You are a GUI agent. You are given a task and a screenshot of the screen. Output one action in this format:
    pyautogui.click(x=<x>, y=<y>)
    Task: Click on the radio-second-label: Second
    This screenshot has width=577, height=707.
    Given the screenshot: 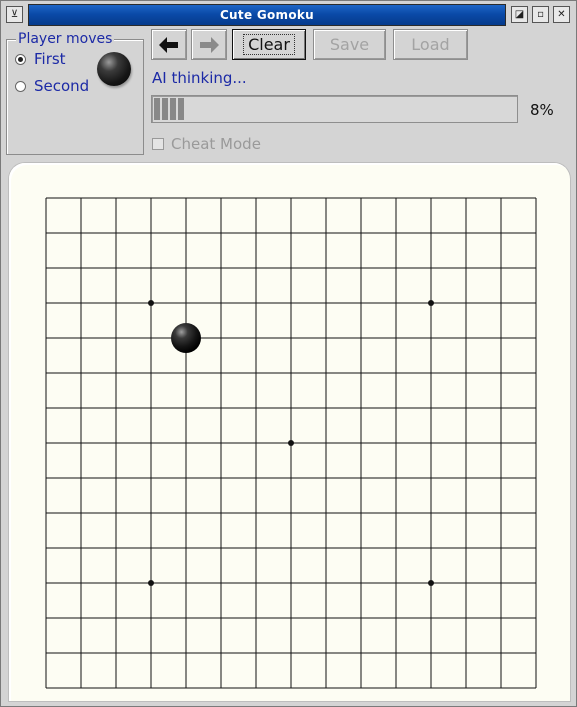 What is the action you would take?
    pyautogui.click(x=62, y=86)
    